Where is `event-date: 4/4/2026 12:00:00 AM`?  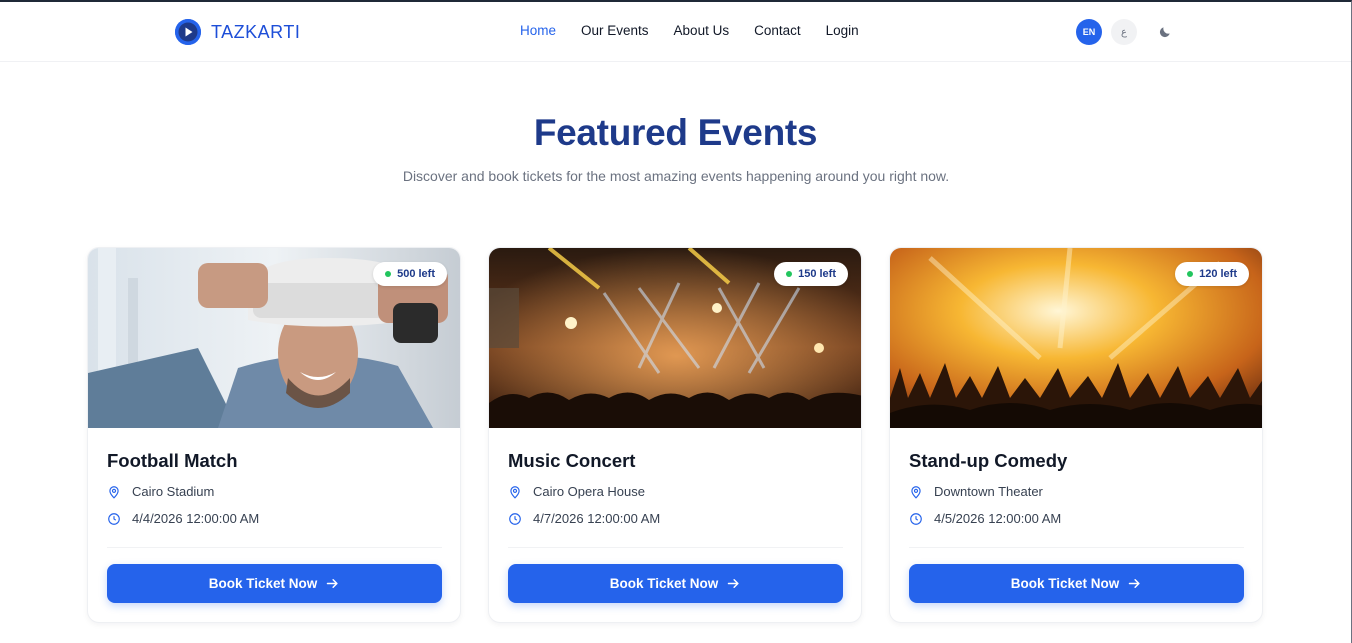 event-date: 4/4/2026 12:00:00 AM is located at coordinates (183, 518).